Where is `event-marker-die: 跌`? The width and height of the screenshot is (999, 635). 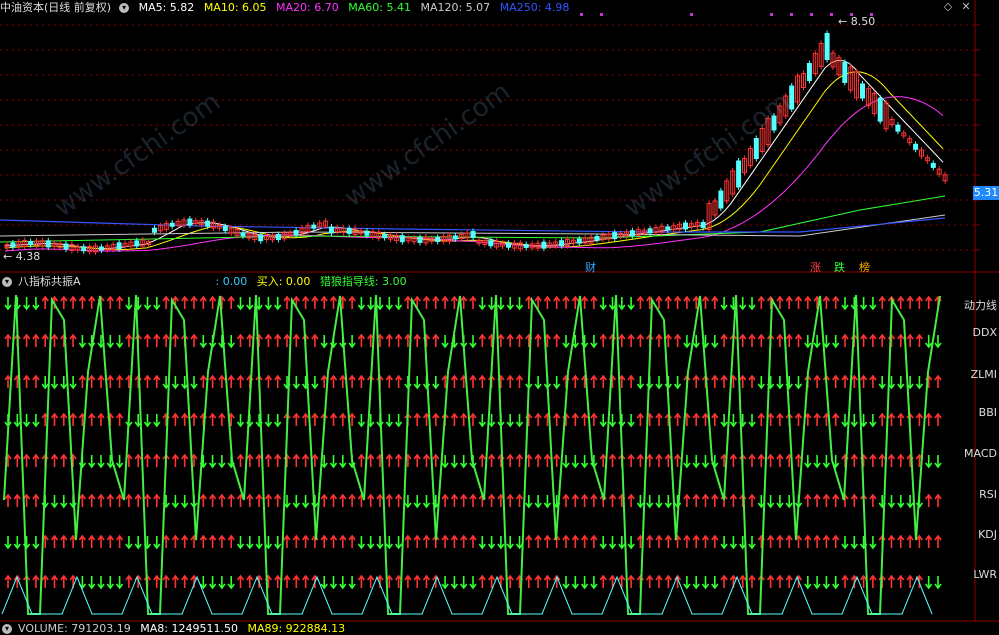 event-marker-die: 跌 is located at coordinates (839, 267).